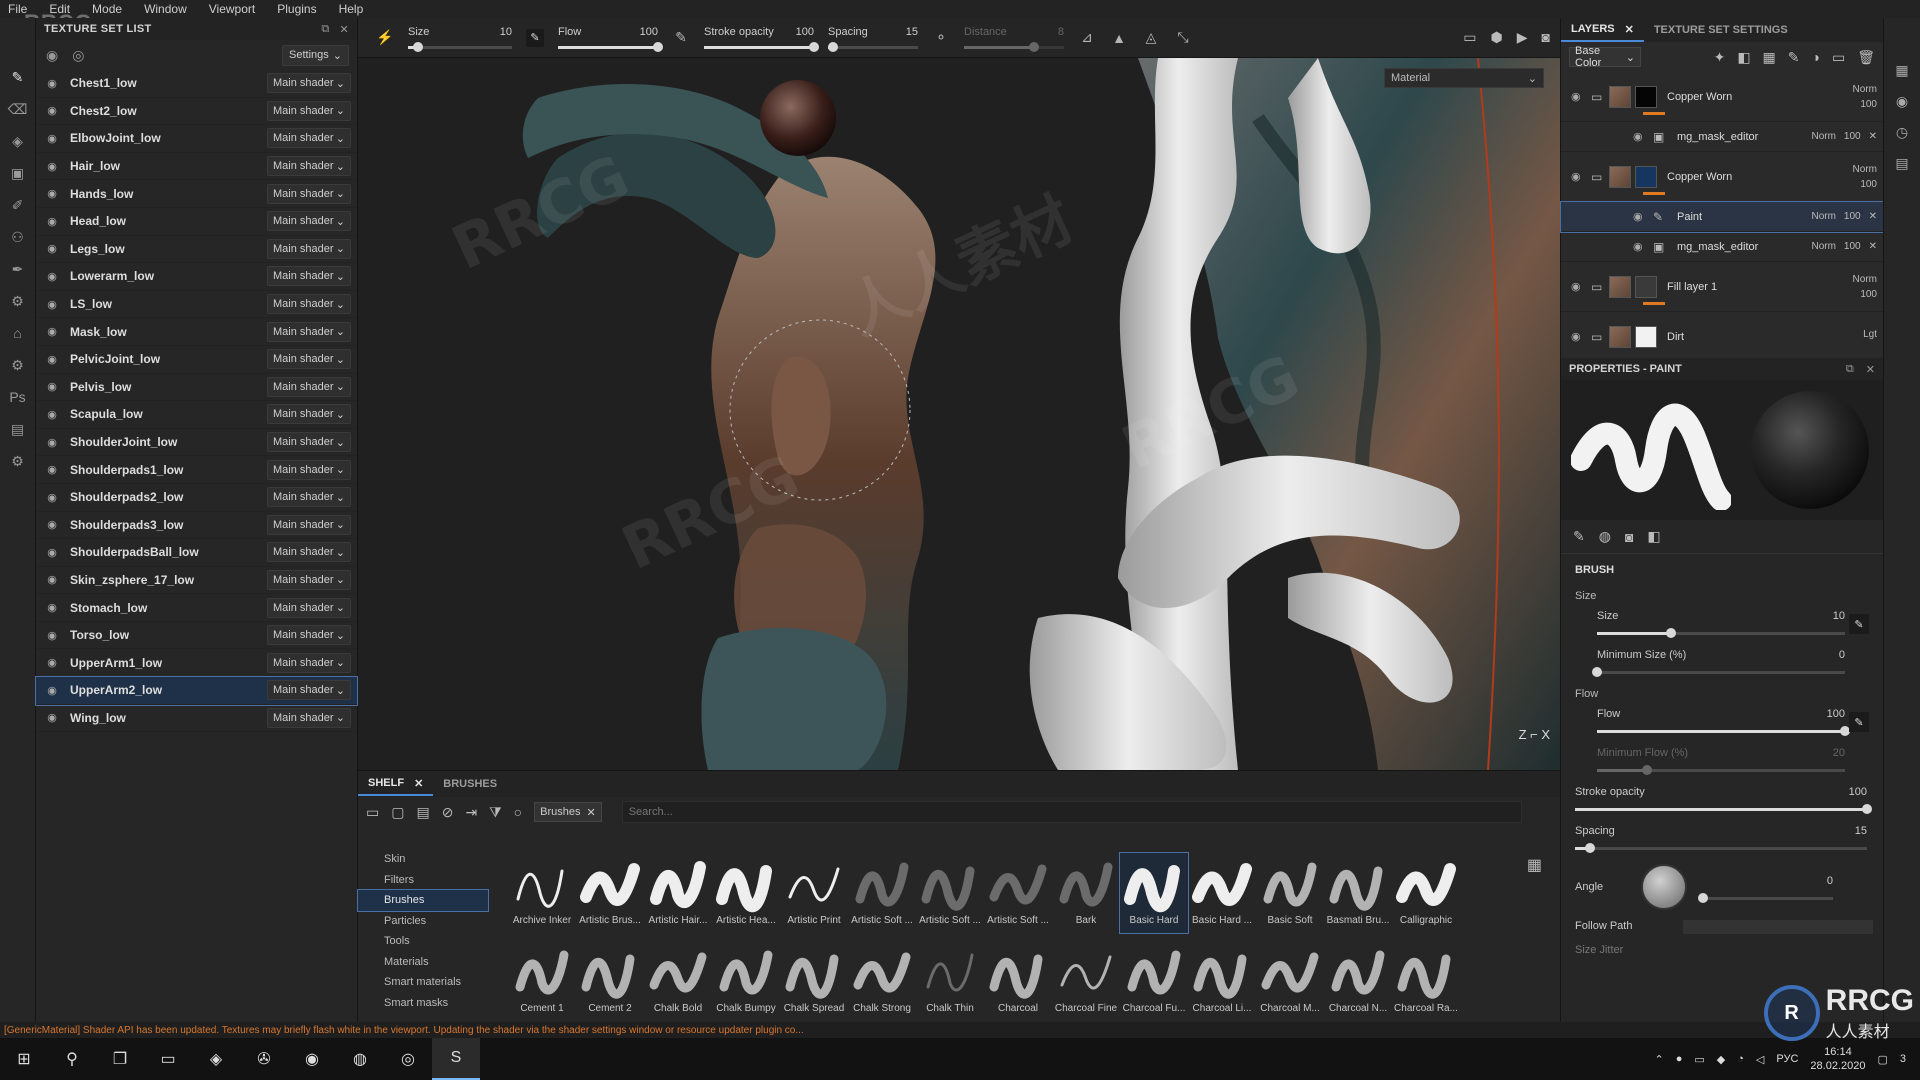 The width and height of the screenshot is (1920, 1080). Describe the element at coordinates (1699, 1059) in the screenshot. I see `battery-icon: ▭` at that location.